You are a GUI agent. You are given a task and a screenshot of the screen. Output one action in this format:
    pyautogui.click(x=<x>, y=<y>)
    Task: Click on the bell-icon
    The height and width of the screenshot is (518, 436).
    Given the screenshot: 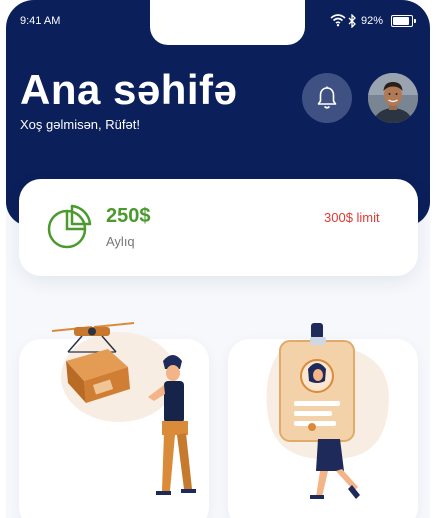 What is the action you would take?
    pyautogui.click(x=327, y=97)
    